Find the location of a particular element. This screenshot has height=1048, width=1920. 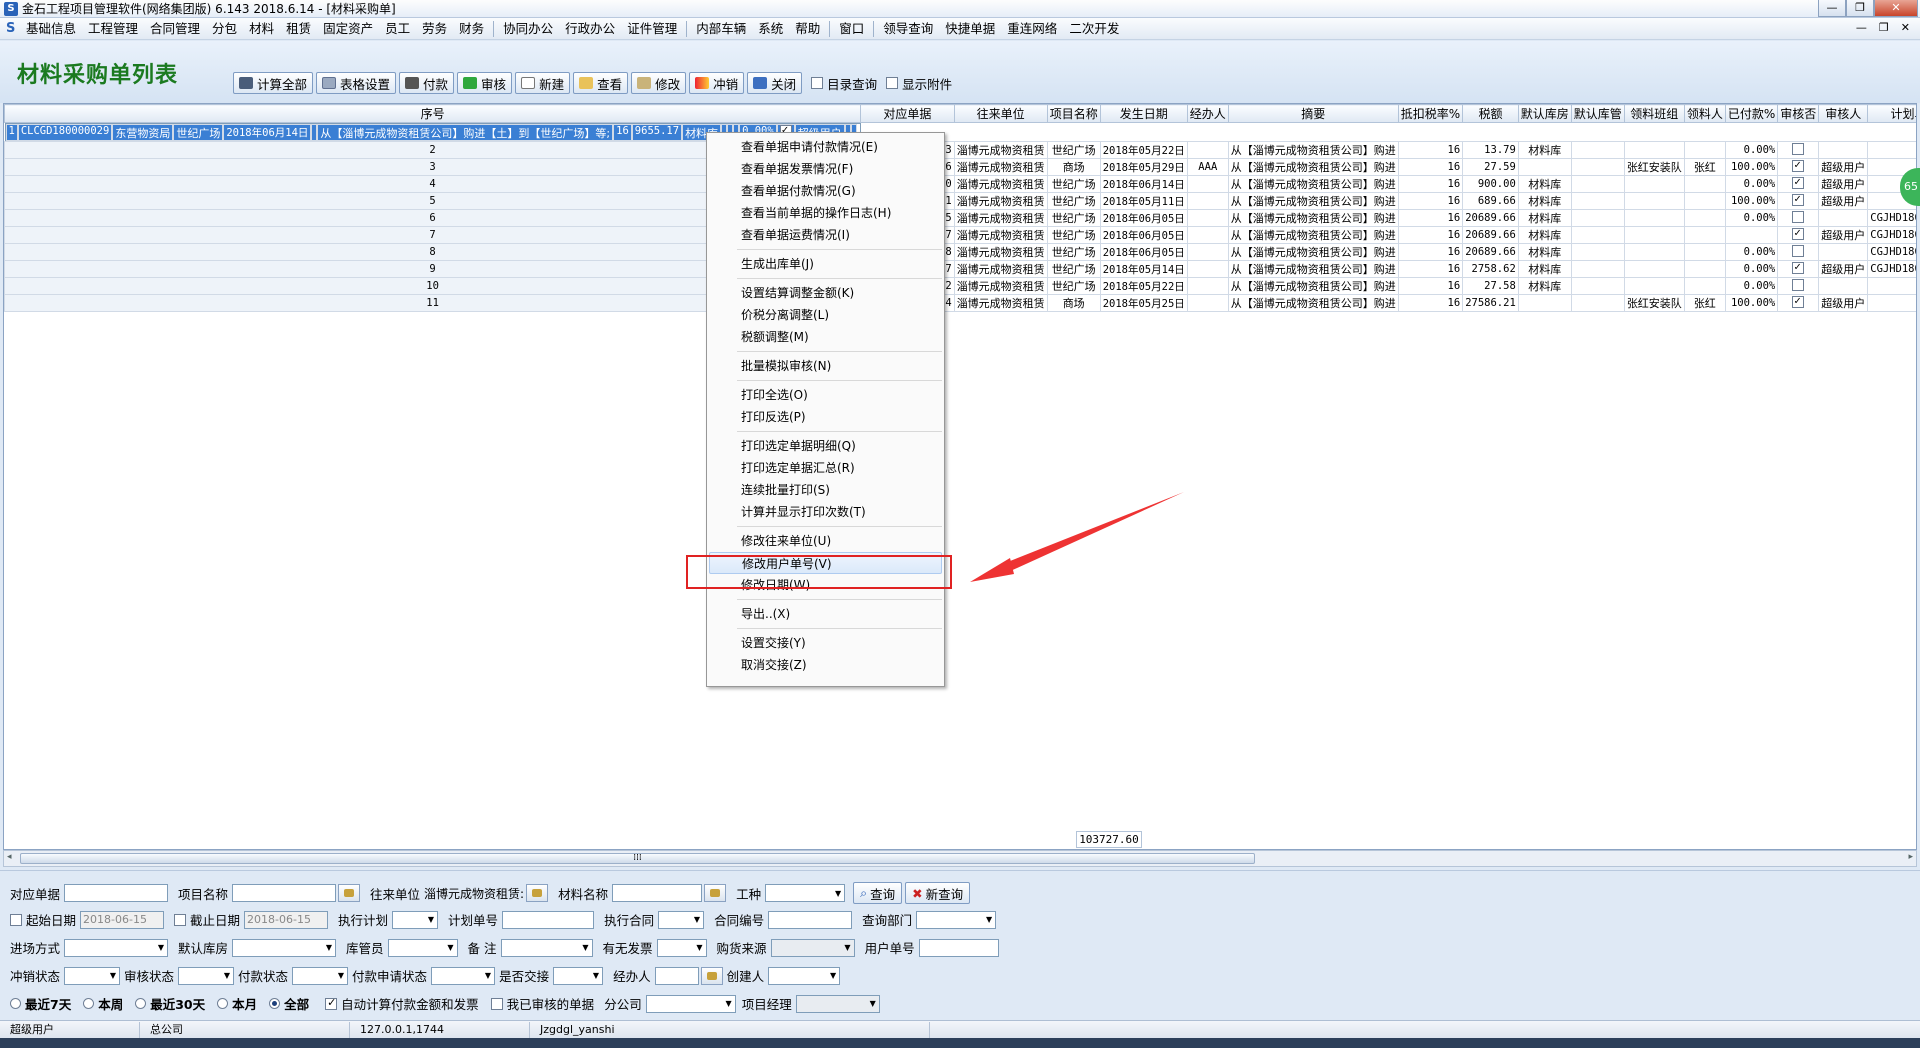

context-menu-item: 连续批量打印(S) is located at coordinates (825, 490).